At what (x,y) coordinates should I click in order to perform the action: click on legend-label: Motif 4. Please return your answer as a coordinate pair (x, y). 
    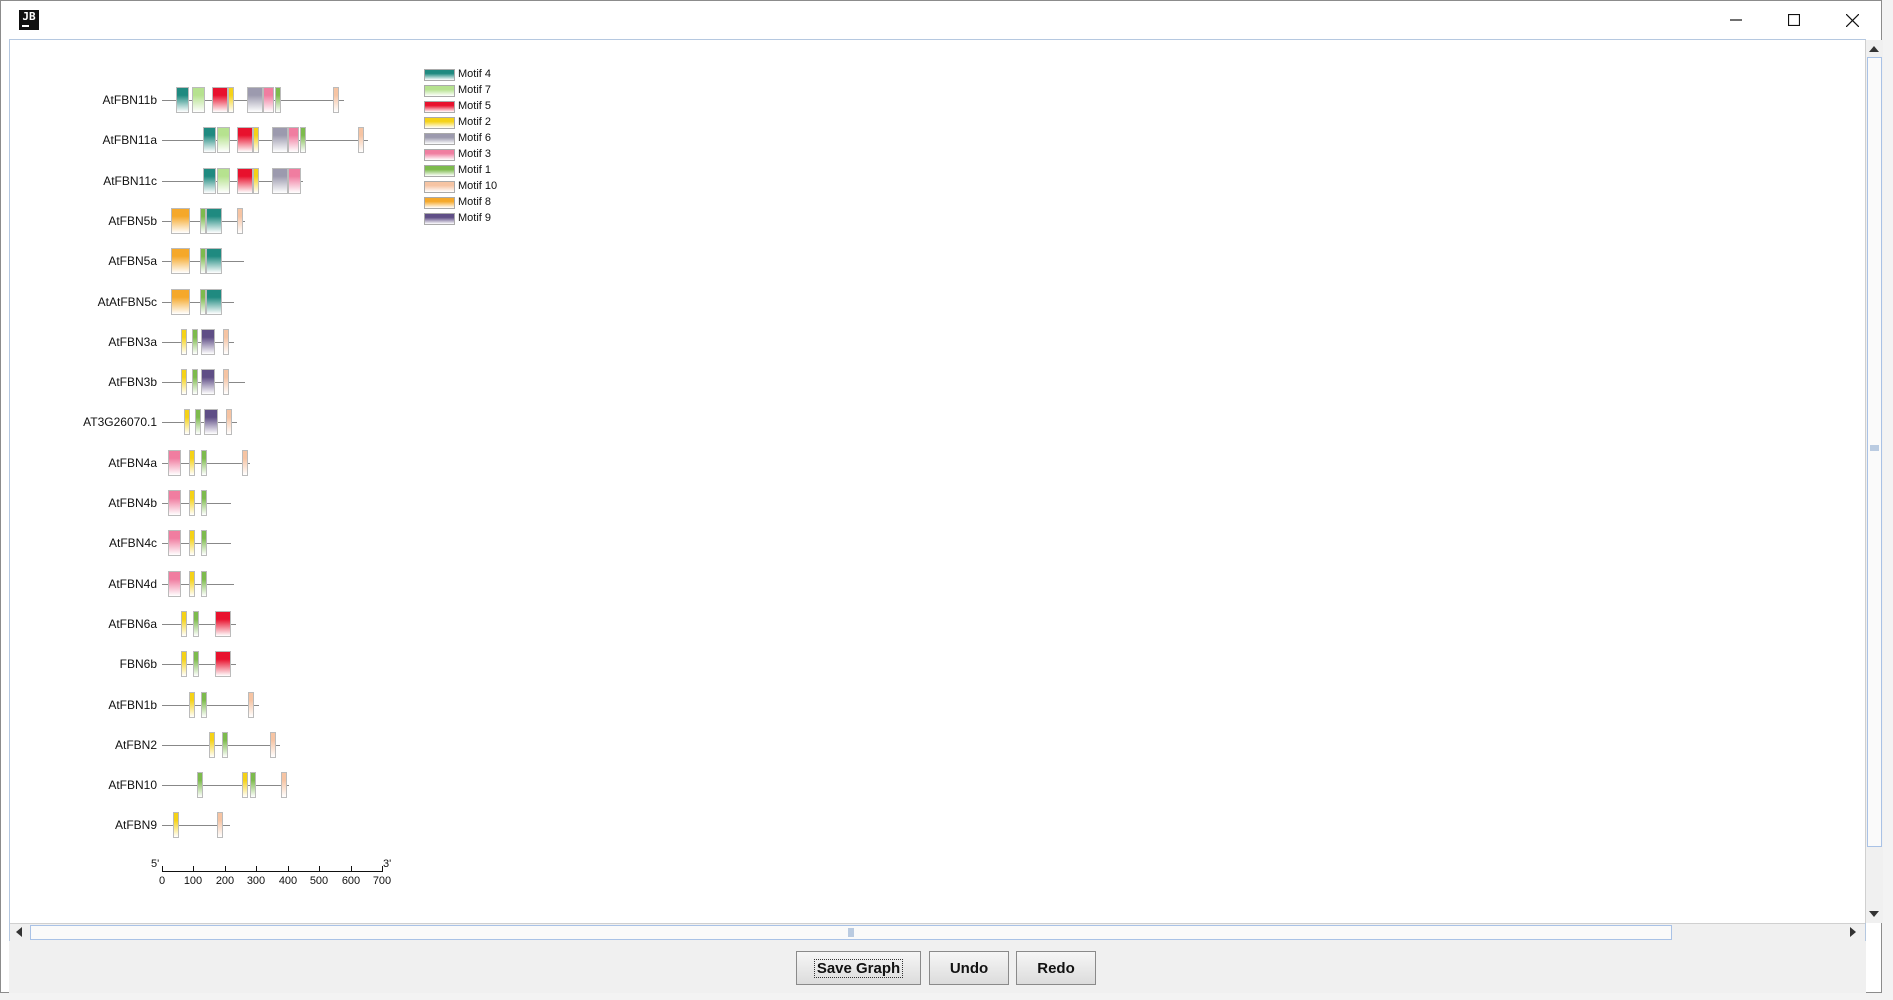
    Looking at the image, I should click on (475, 74).